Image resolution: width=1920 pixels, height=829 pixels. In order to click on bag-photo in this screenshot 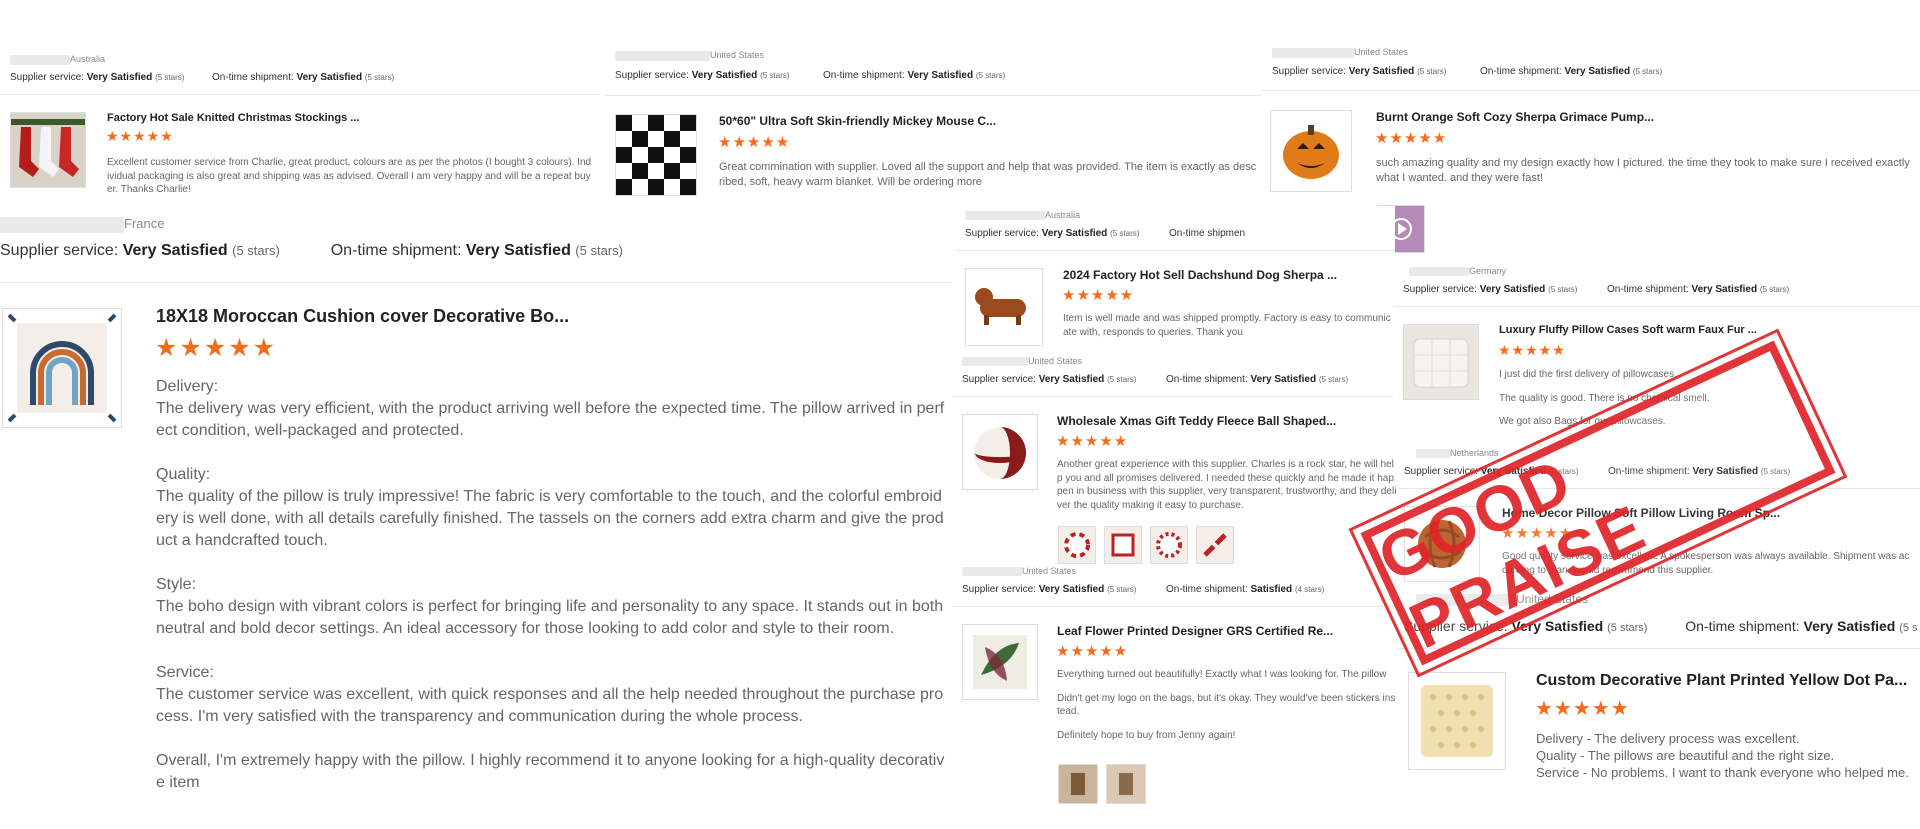, I will do `click(1078, 784)`.